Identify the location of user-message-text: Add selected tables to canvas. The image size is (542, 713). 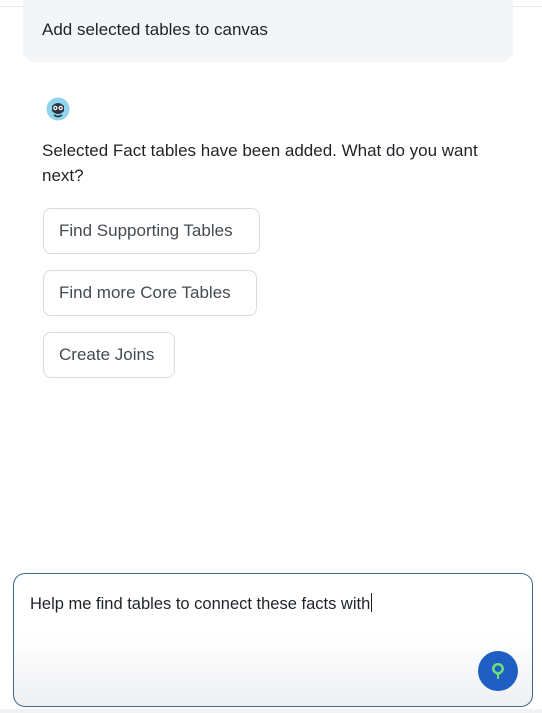
(155, 29).